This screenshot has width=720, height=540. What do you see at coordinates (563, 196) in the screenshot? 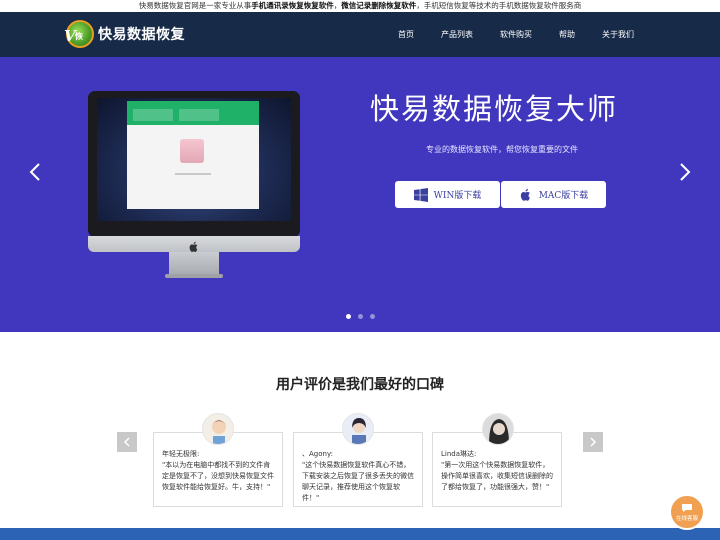
I see `mac-download-label: MAC版下载` at bounding box center [563, 196].